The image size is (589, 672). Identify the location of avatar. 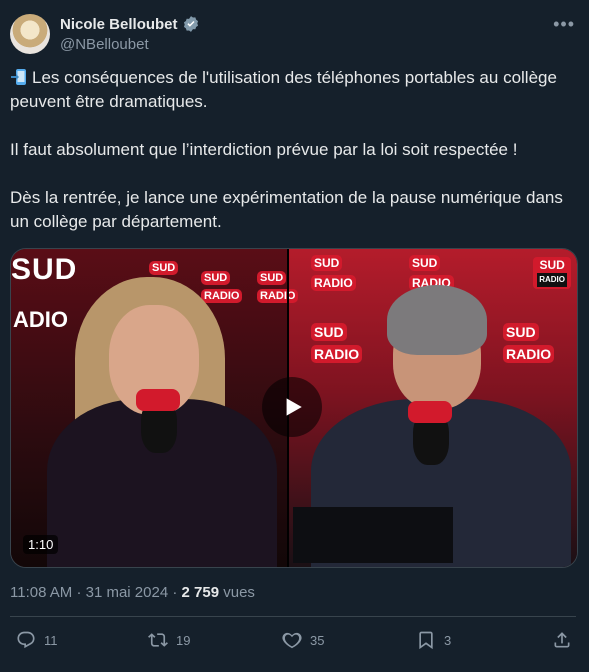
(30, 34).